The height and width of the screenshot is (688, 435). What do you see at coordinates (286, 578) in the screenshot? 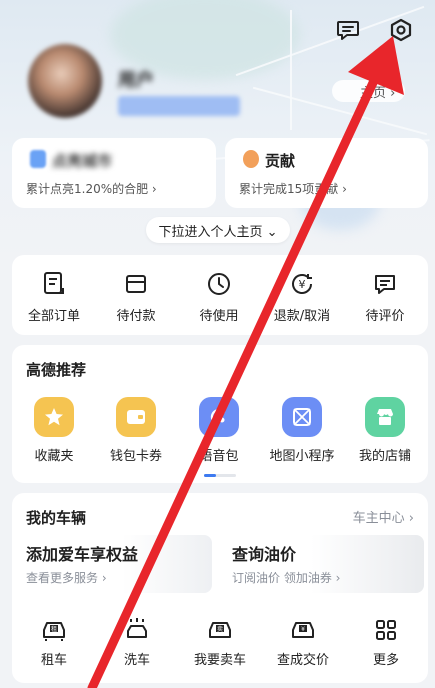
I see `promo-subtitle: 订阅油价 领加油券 ›` at bounding box center [286, 578].